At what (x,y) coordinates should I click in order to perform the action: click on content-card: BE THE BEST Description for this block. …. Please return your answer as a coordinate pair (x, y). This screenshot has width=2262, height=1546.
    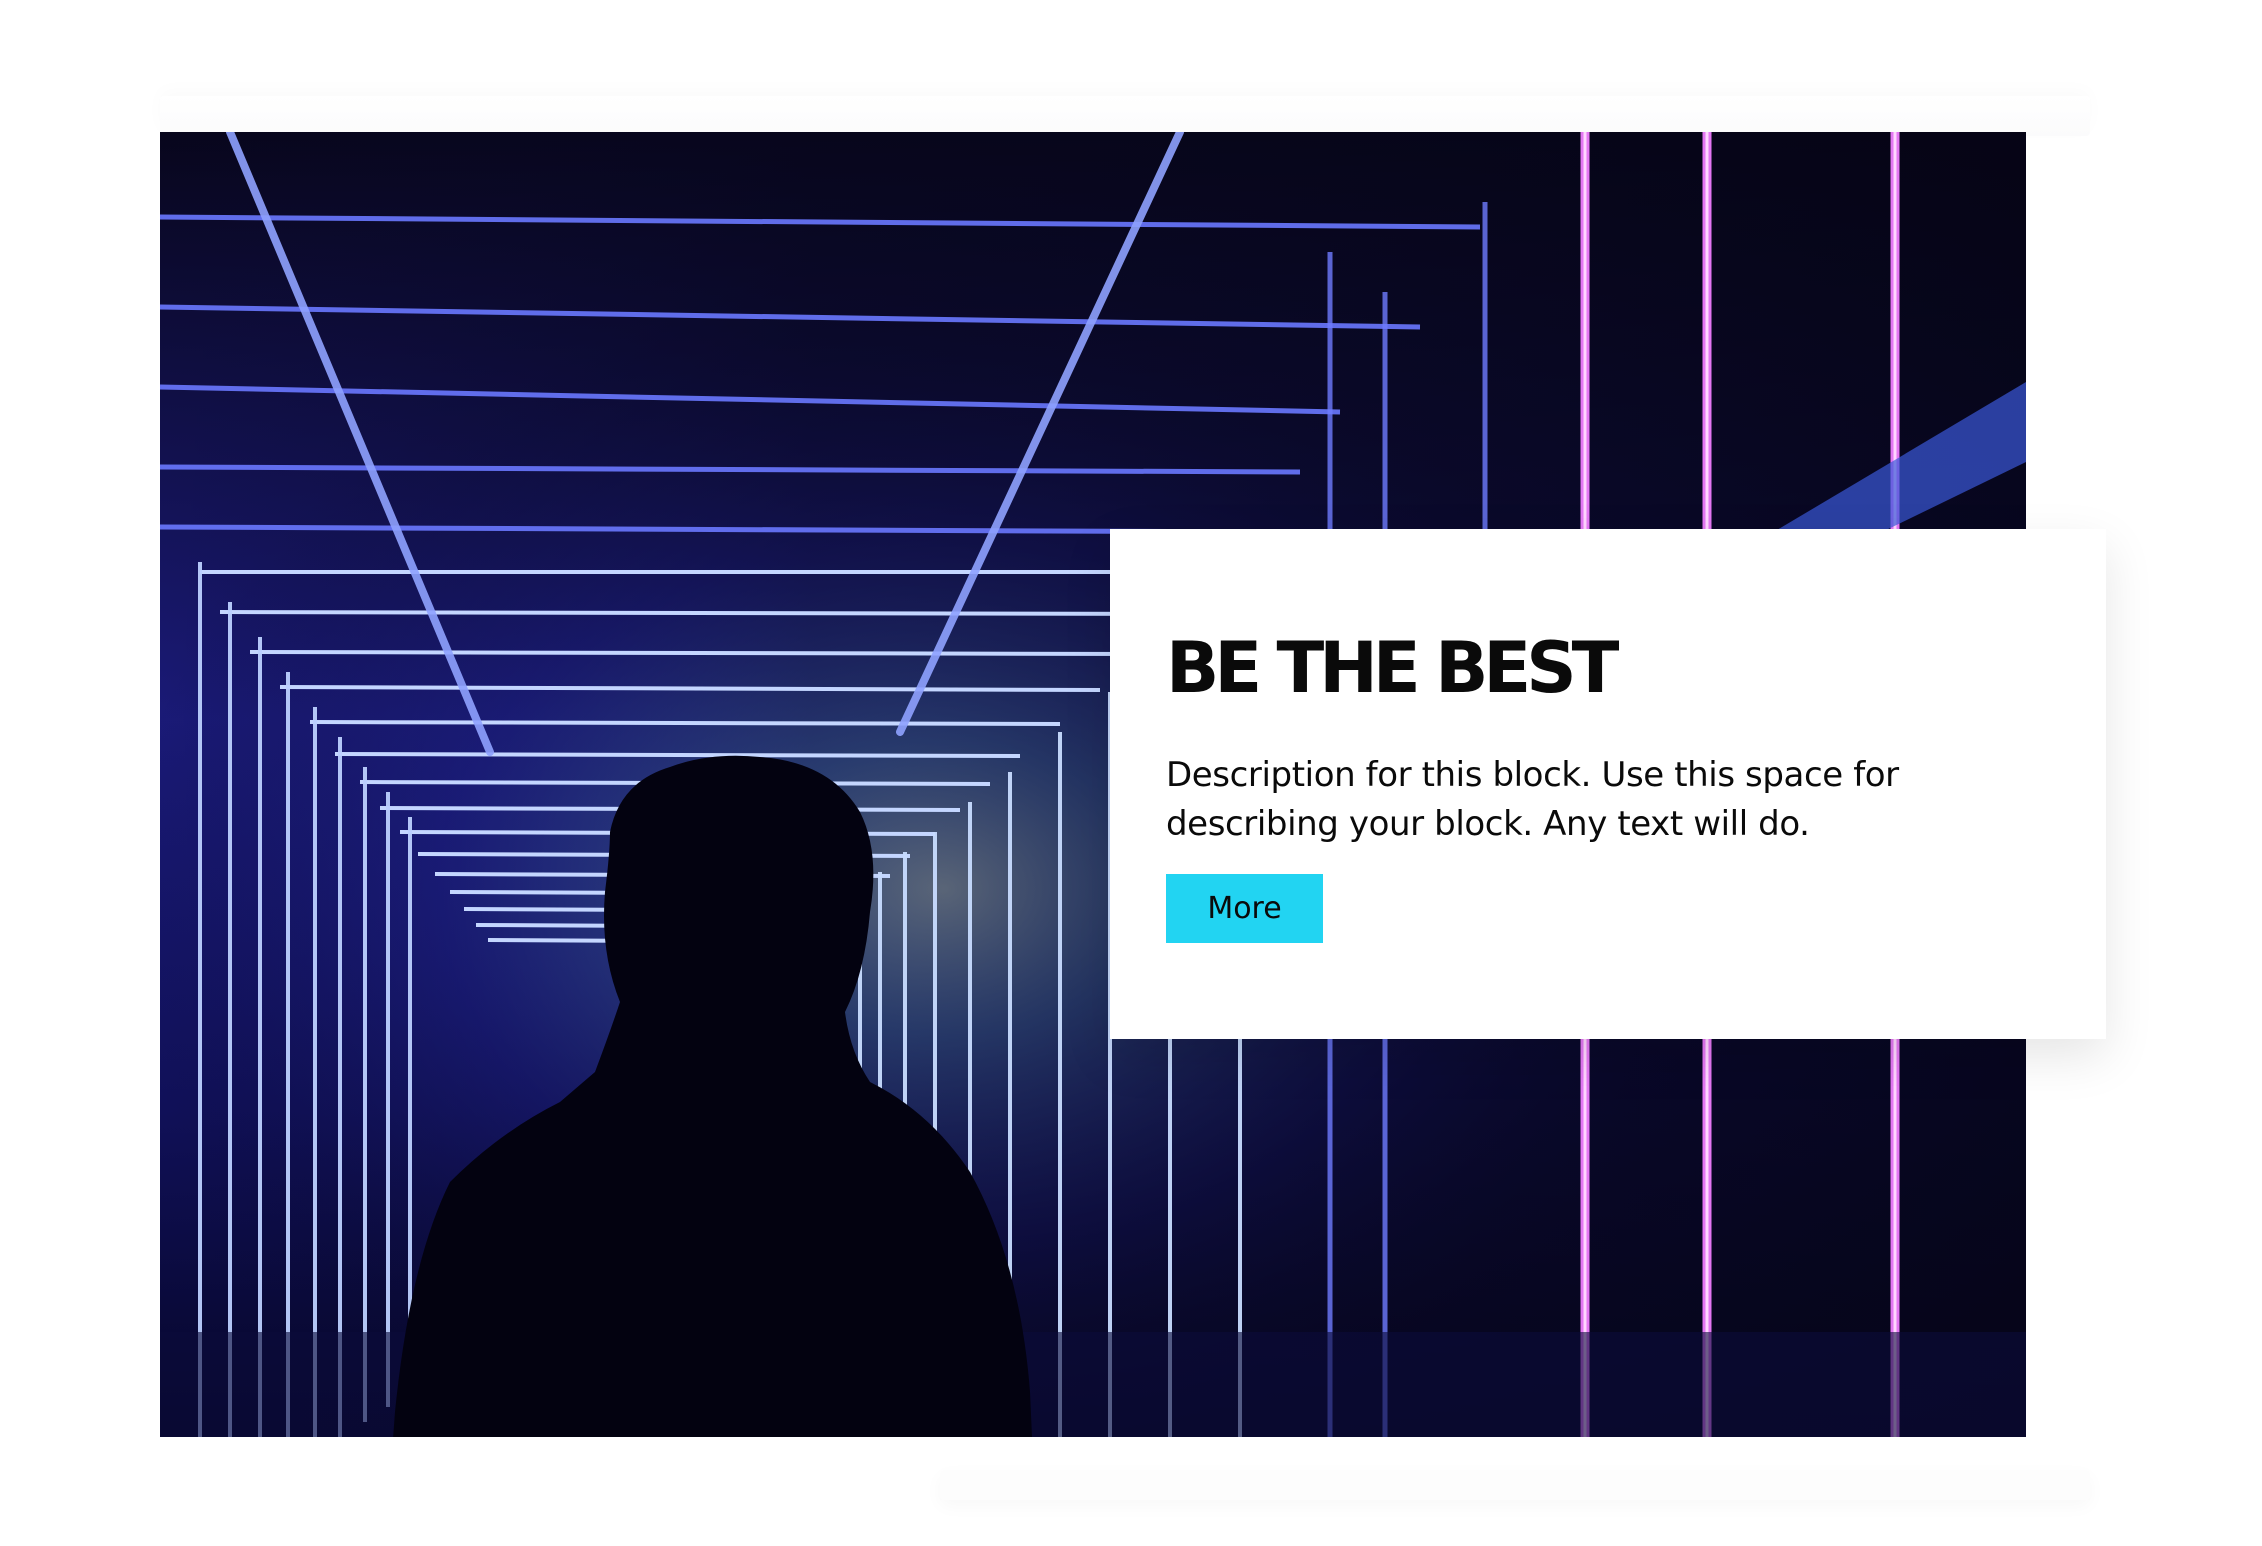
    Looking at the image, I should click on (1608, 784).